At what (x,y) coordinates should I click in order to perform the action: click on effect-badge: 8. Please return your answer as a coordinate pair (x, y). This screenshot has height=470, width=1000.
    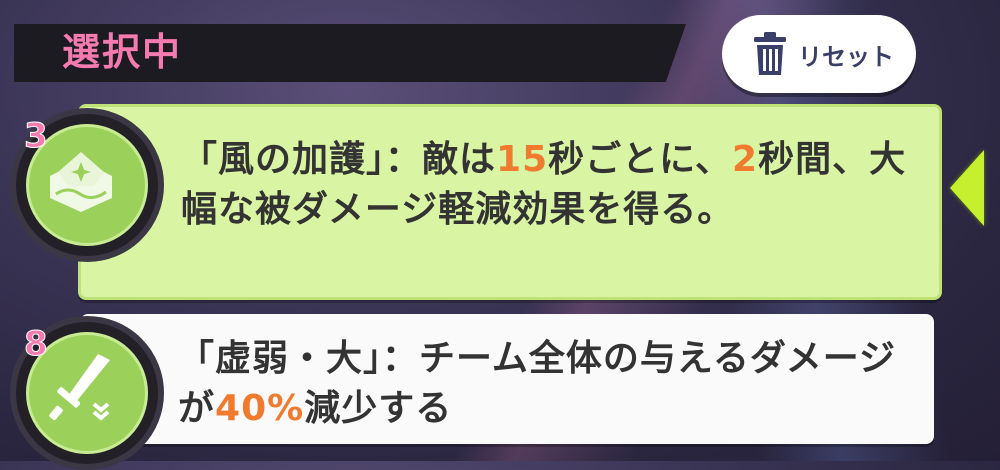
    Looking at the image, I should click on (87, 393).